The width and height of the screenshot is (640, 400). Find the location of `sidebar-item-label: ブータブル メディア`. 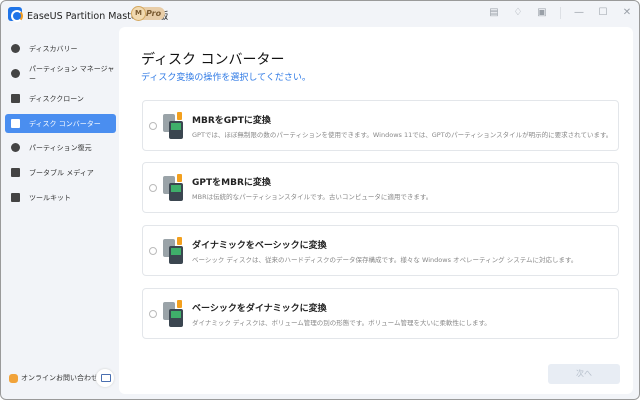

sidebar-item-label: ブータブル メディア is located at coordinates (61, 172).